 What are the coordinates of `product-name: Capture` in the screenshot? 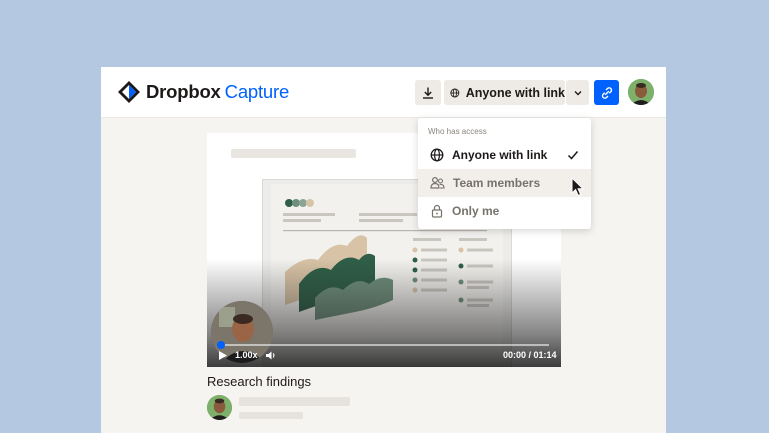 It's located at (257, 91).